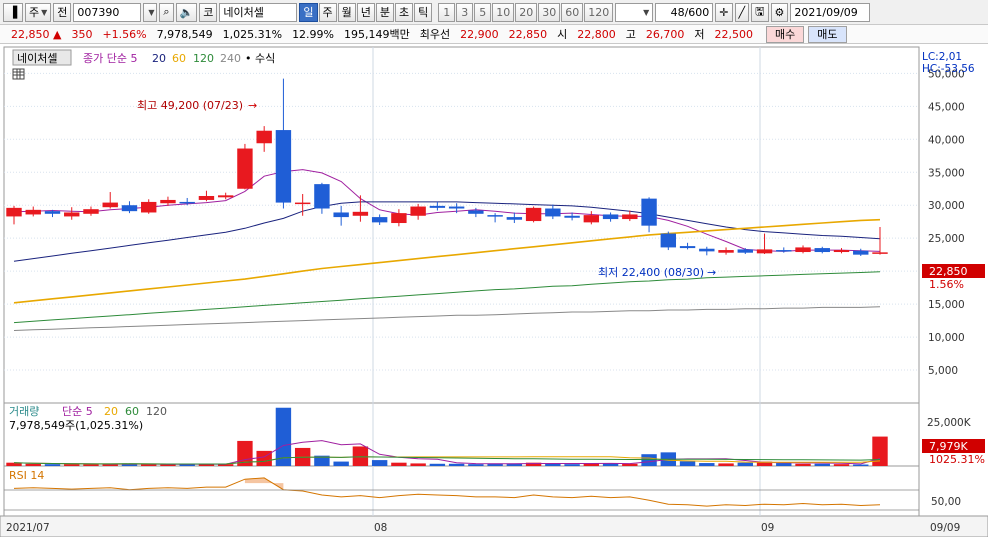 Image resolution: width=988 pixels, height=537 pixels. I want to click on y-tick-label: 15,000, so click(946, 305).